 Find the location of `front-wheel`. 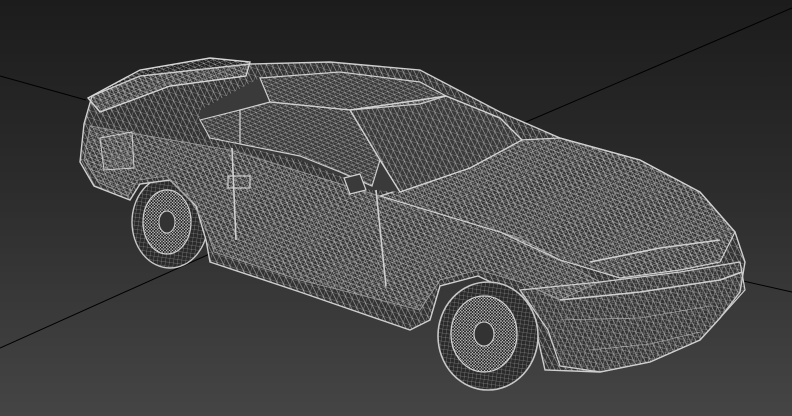

front-wheel is located at coordinates (488, 336).